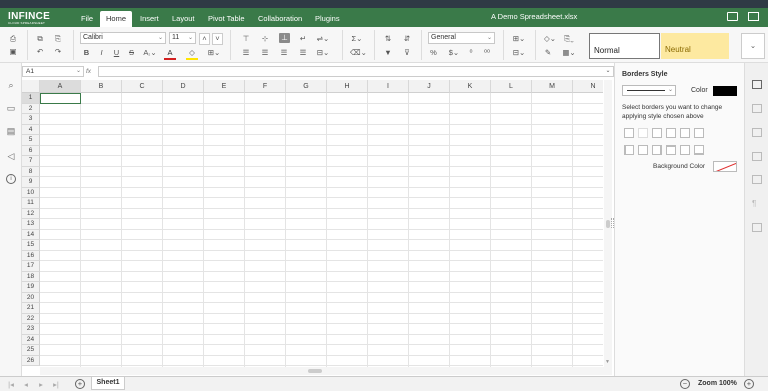 The height and width of the screenshot is (391, 768). Describe the element at coordinates (31, 98) in the screenshot. I see `row-header: 1` at that location.